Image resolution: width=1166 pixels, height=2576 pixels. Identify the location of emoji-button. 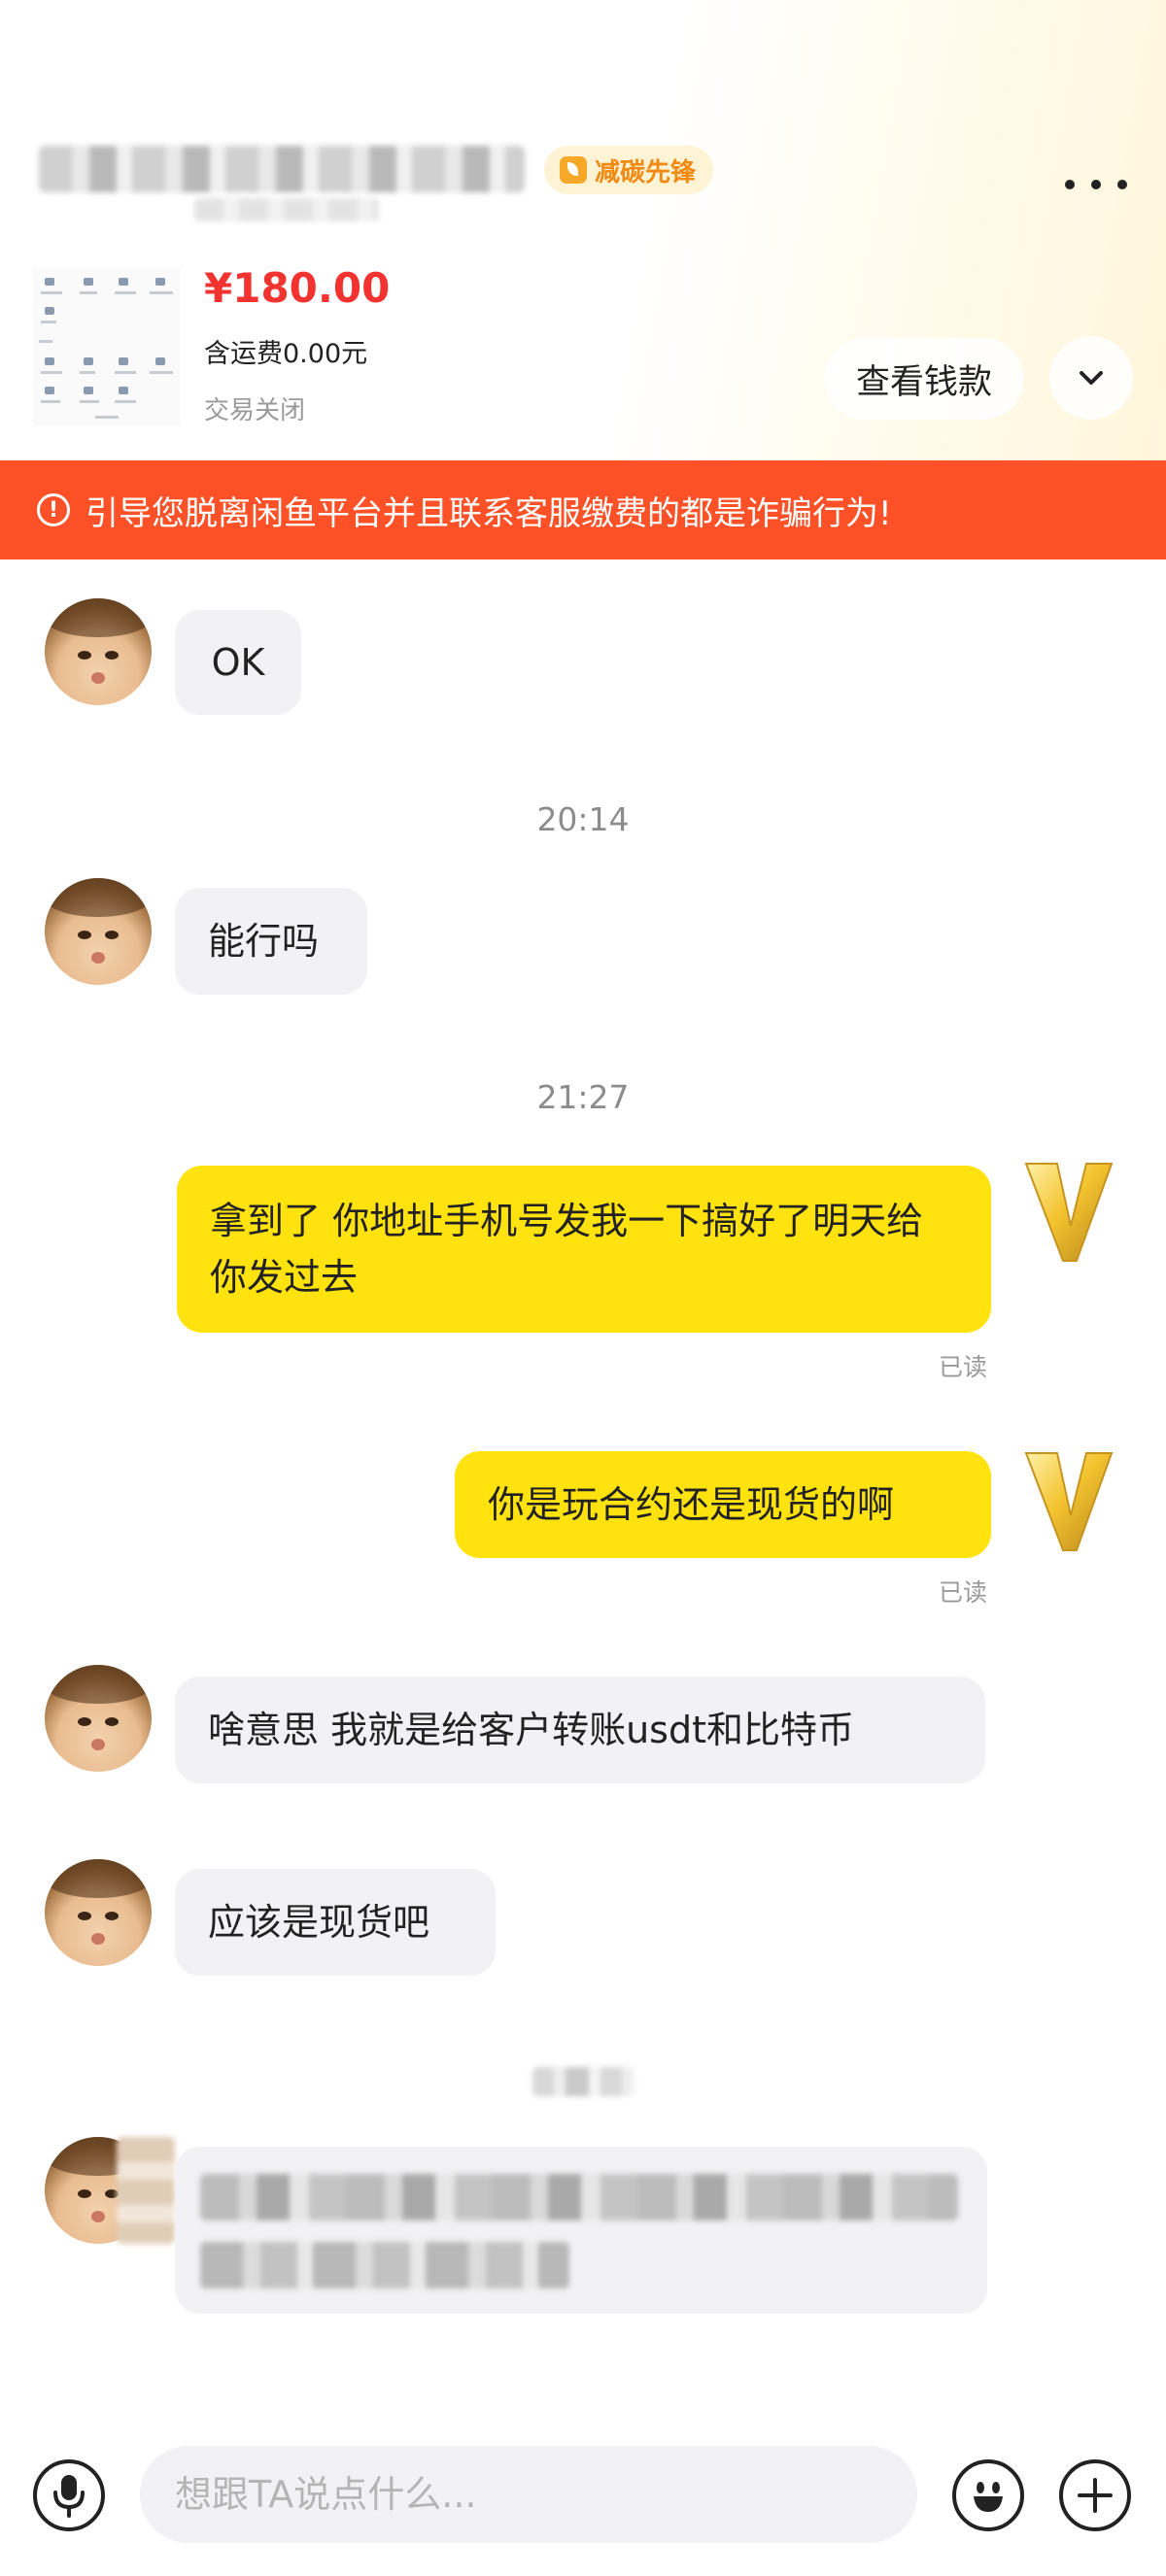
(988, 2495).